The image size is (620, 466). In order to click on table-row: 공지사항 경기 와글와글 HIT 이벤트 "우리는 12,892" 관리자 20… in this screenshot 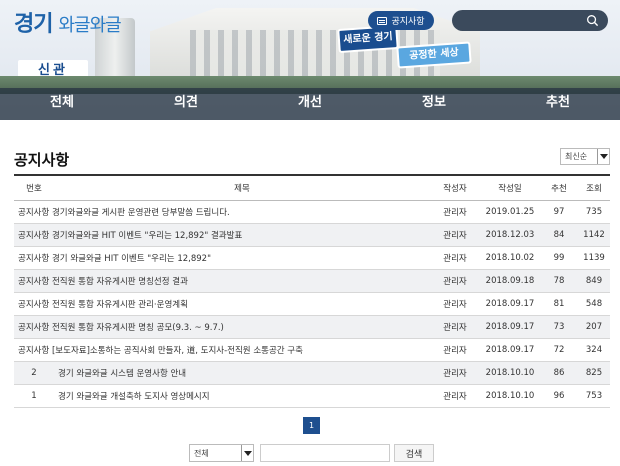, I will do `click(312, 257)`.